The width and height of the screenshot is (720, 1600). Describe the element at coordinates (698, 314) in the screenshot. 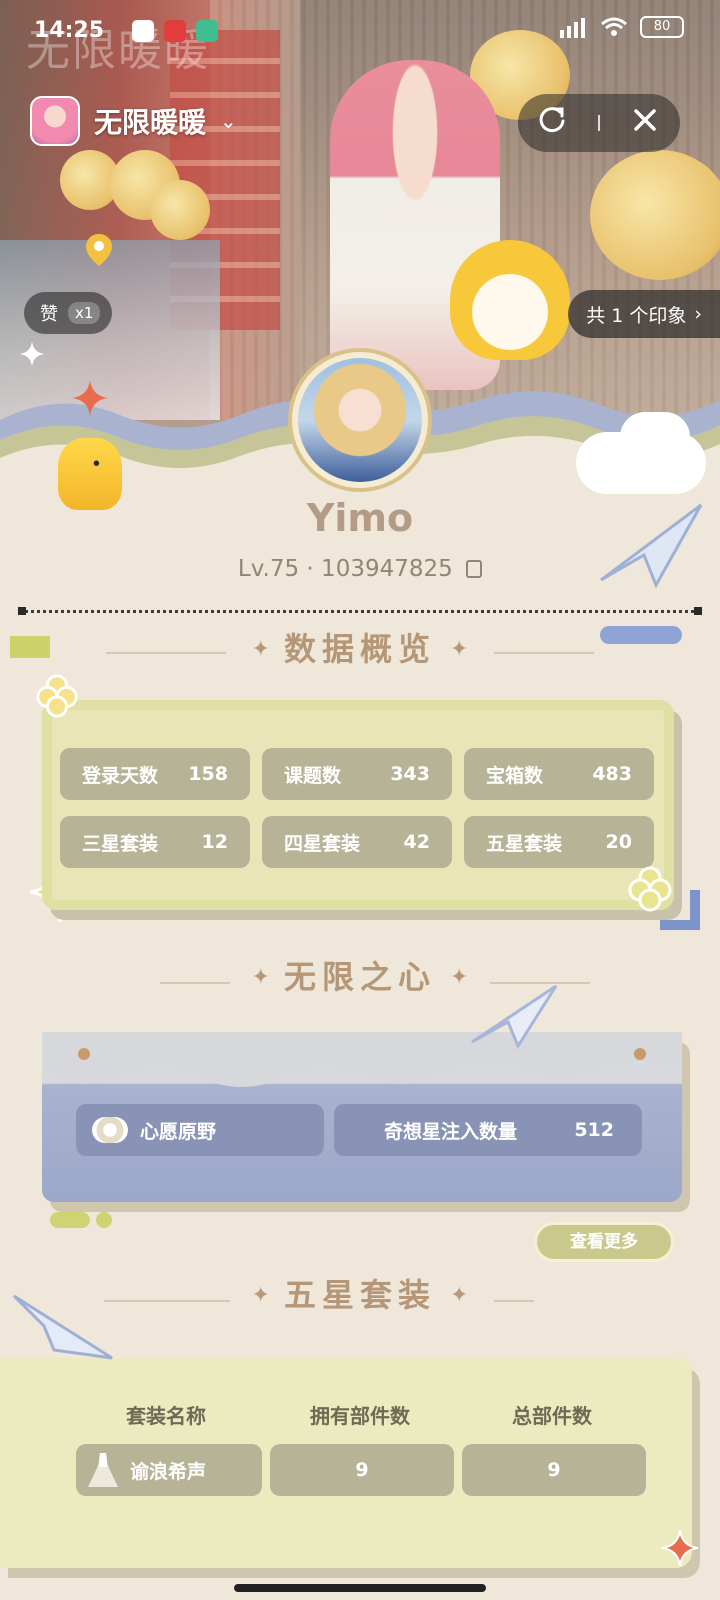

I see `chevron-right-icon: ›` at that location.